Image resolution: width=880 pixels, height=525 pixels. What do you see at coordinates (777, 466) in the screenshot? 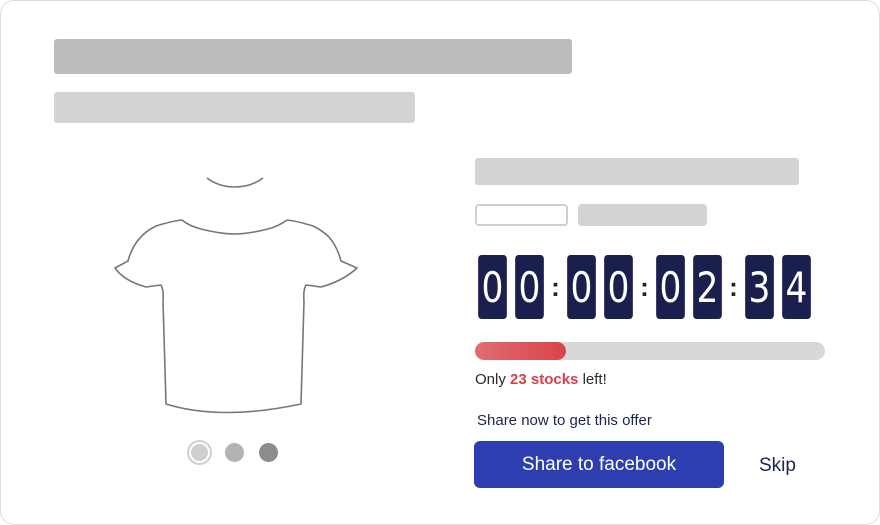
I see `skip-link: Skip` at bounding box center [777, 466].